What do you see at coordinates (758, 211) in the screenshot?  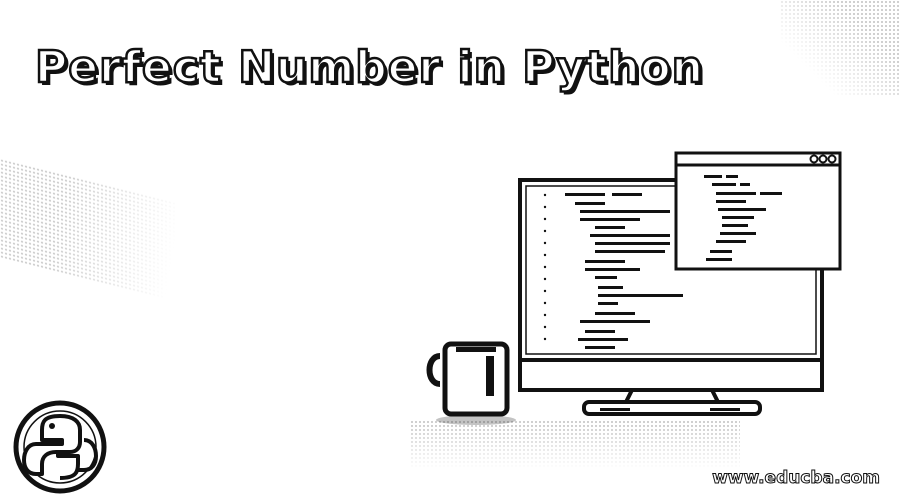 I see `code-window-icon` at bounding box center [758, 211].